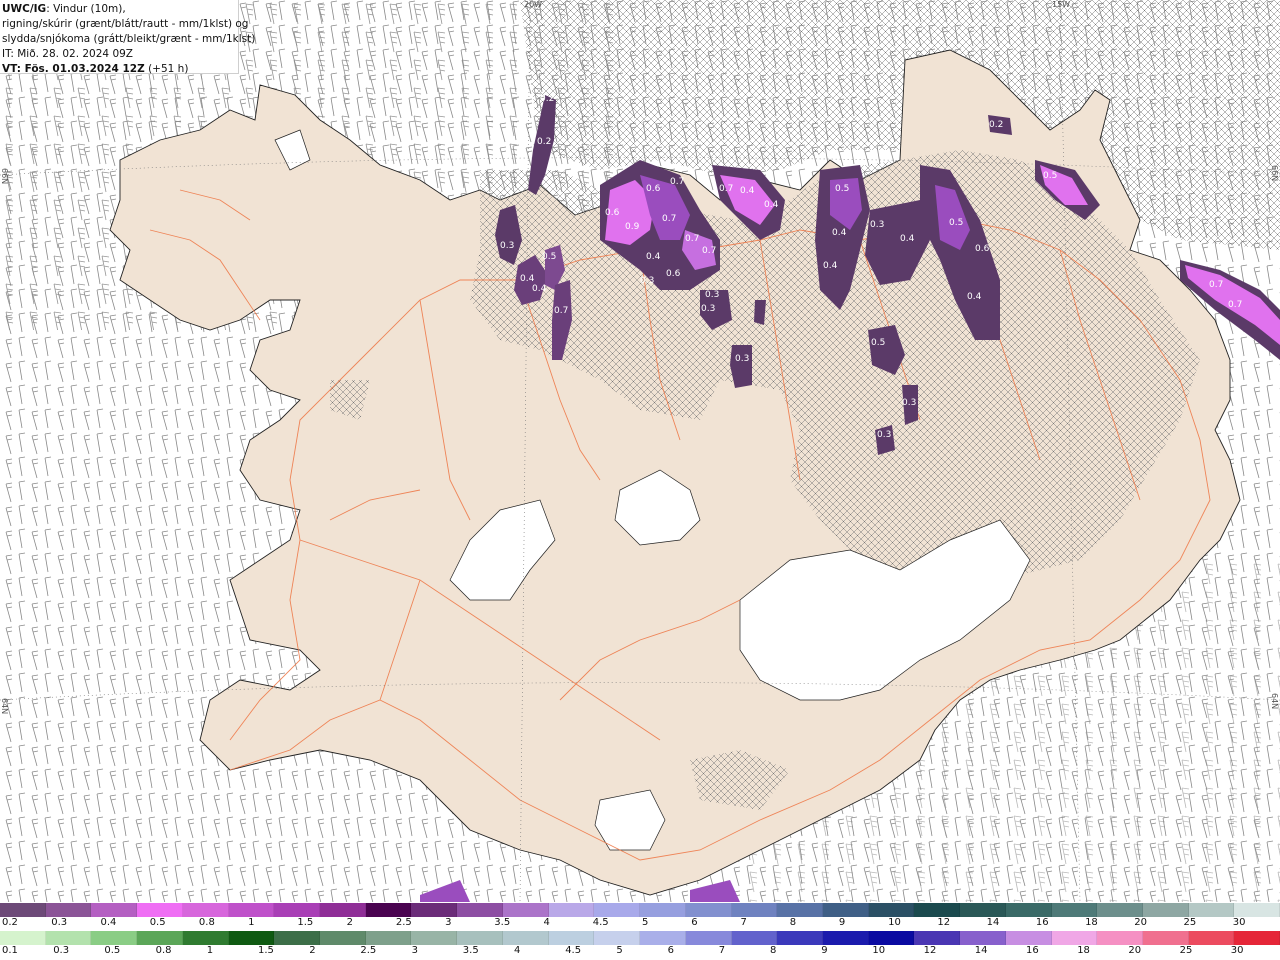 This screenshot has height=960, width=1280. I want to click on rain-legend-label: 0.3, so click(61, 950).